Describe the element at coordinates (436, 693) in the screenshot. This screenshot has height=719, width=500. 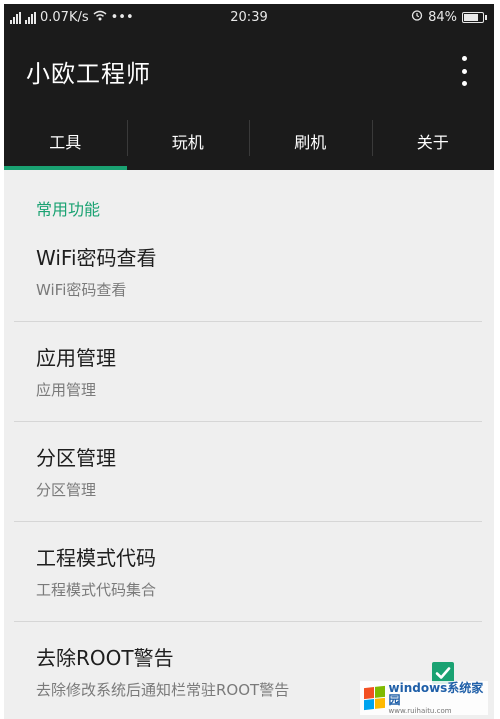
I see `watermark-brand: windows系统家园` at that location.